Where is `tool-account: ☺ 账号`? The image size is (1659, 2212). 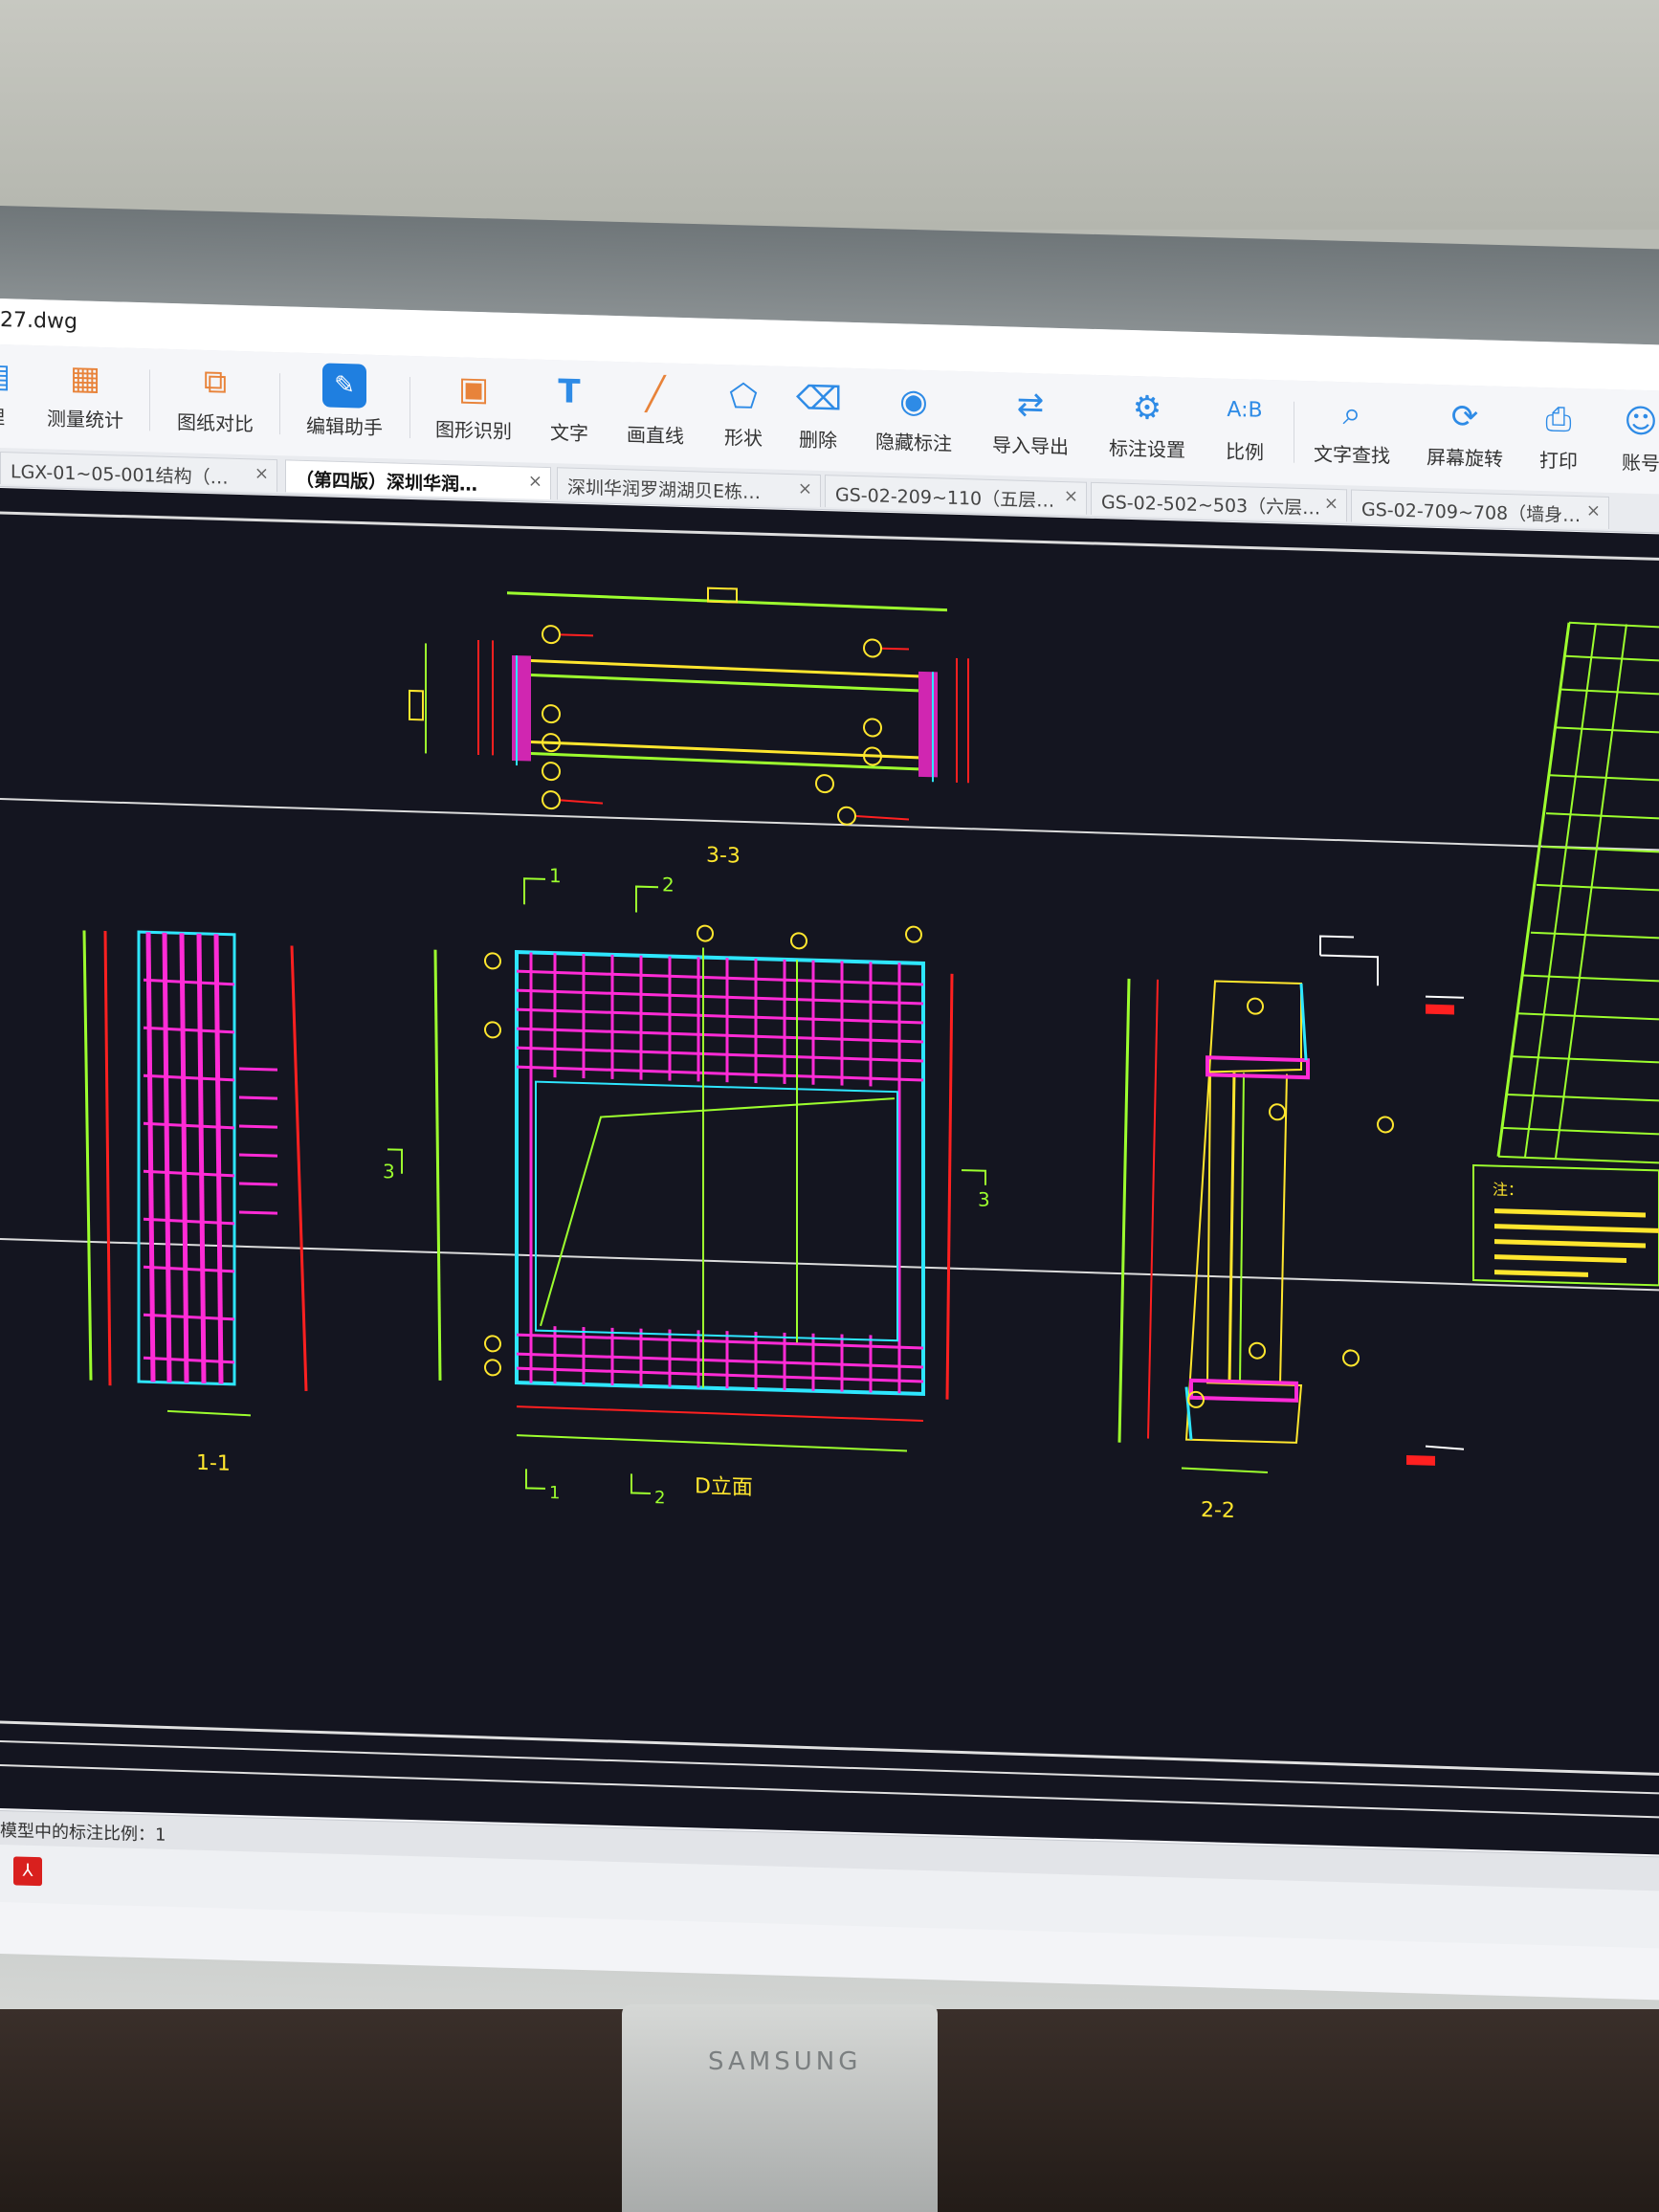 tool-account: ☺ 账号 is located at coordinates (1623, 442).